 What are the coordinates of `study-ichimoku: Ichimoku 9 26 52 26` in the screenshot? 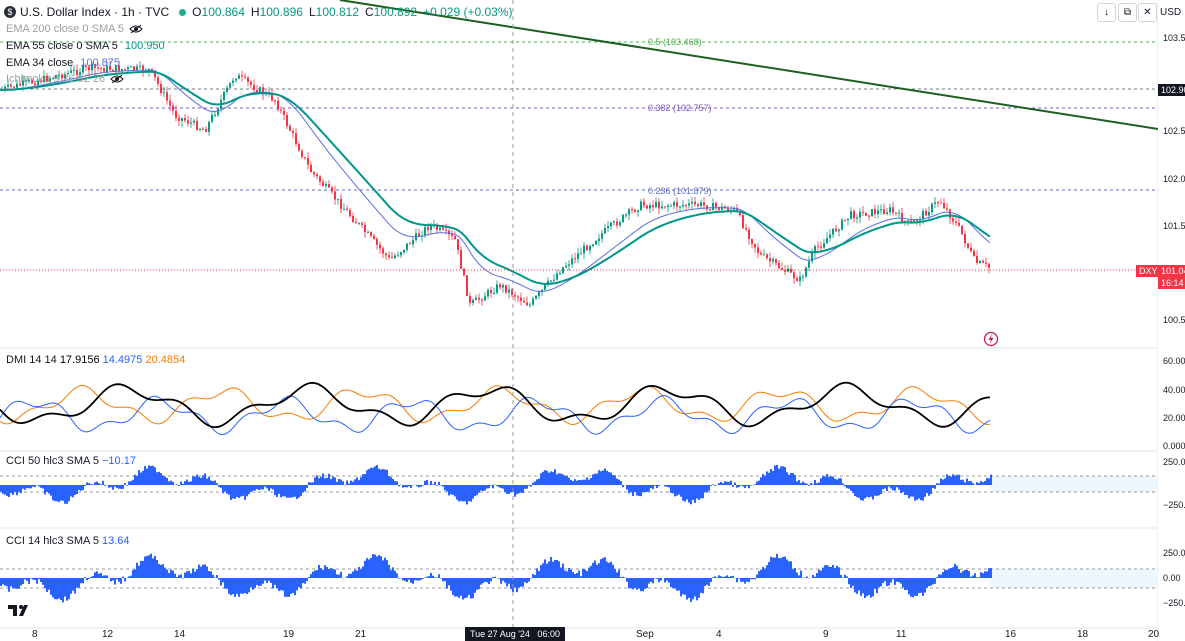 It's located at (65, 79).